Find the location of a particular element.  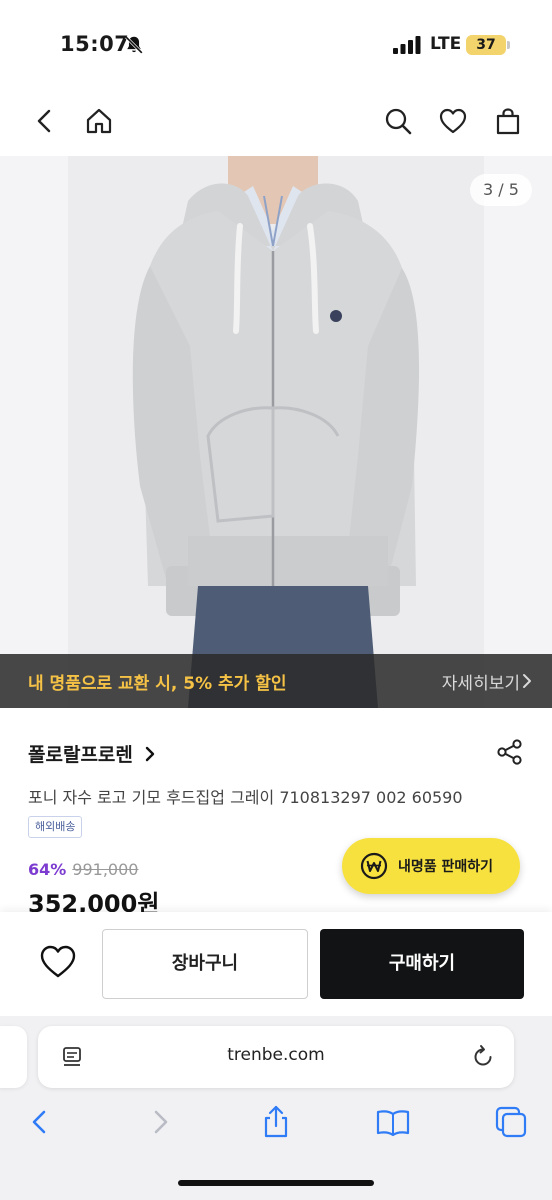

browser-back-icon is located at coordinates (40, 1122).